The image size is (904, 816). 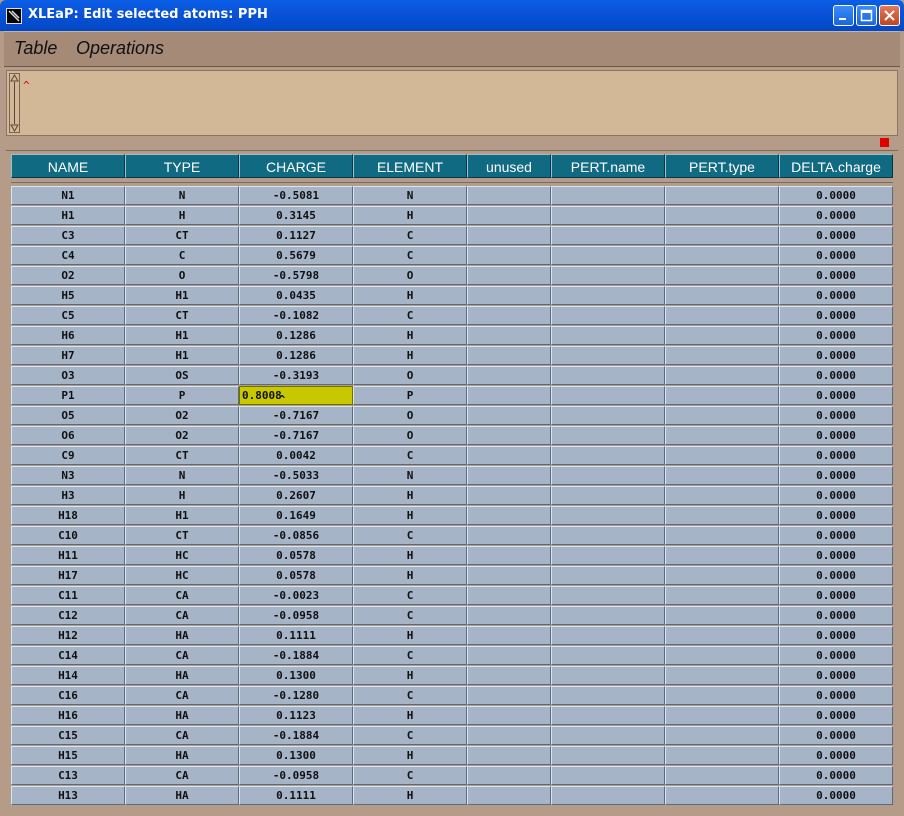 What do you see at coordinates (68, 435) in the screenshot?
I see `cell-name: O6` at bounding box center [68, 435].